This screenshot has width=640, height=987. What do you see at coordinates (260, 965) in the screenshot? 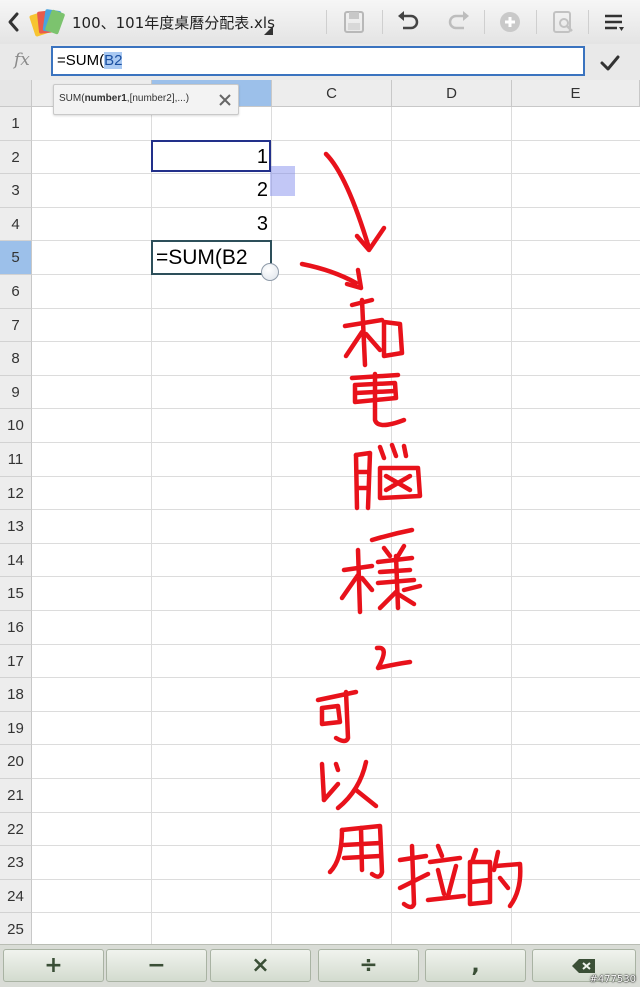
I see `key-multiply: ×` at bounding box center [260, 965].